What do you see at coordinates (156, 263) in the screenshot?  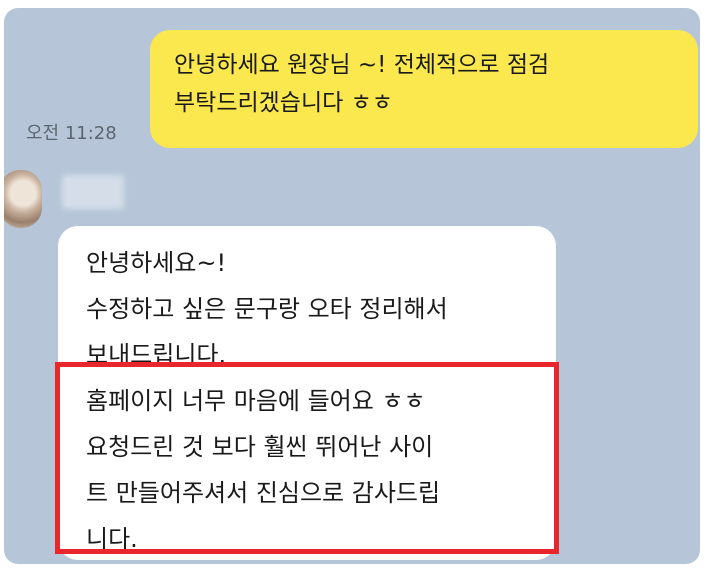 I see `message-line: 안녕하세요~!` at bounding box center [156, 263].